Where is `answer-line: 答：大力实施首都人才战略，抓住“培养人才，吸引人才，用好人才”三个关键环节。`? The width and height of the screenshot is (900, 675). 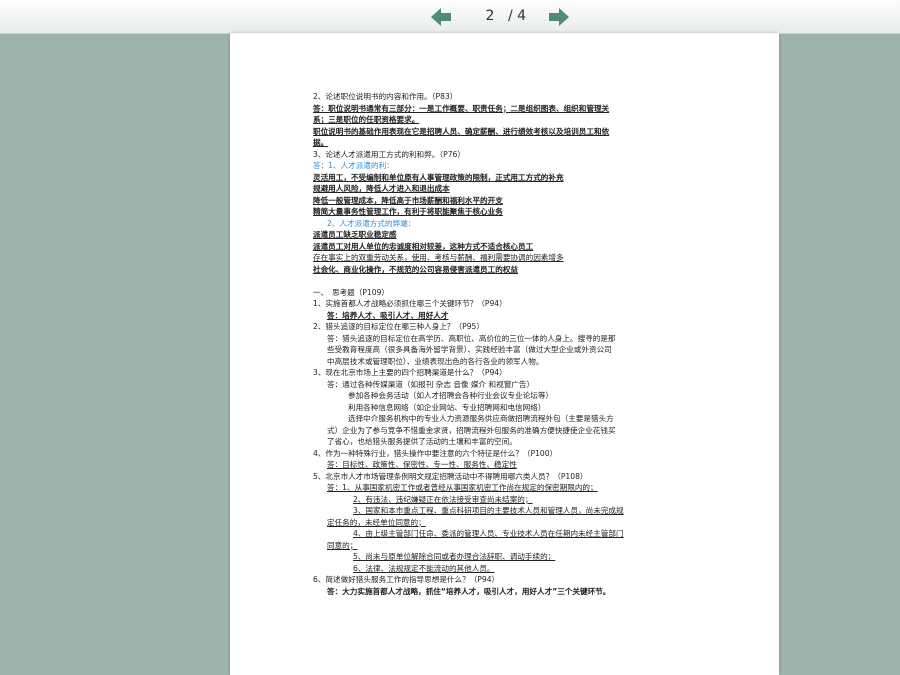 answer-line: 答：大力实施首都人才战略，抓住“培养人才，吸引人才，用好人才”三个关键环节。 is located at coordinates (469, 591).